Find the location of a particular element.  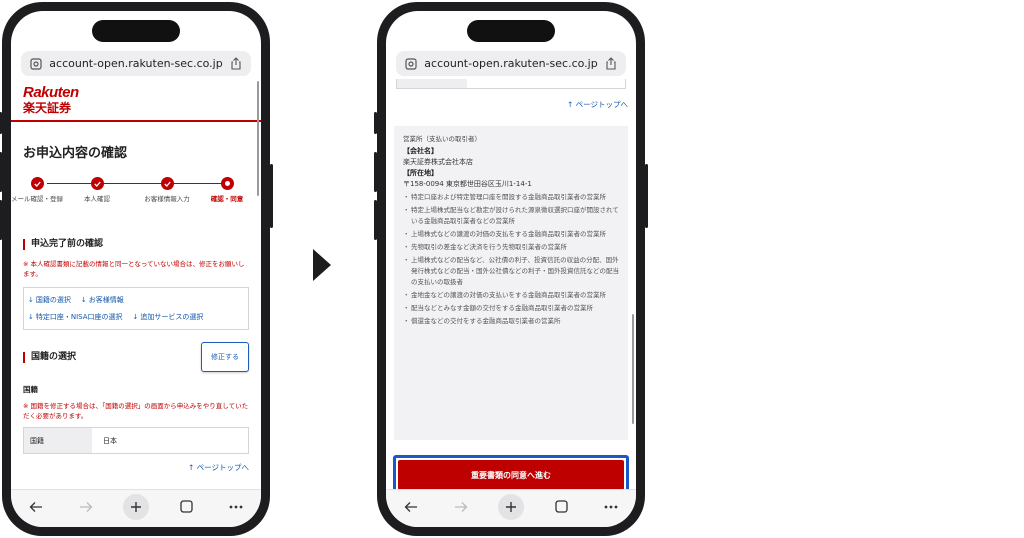

progress-steps: メール確認・登録 本人確認 お客様情報入力 確認・同意 is located at coordinates (136, 203).